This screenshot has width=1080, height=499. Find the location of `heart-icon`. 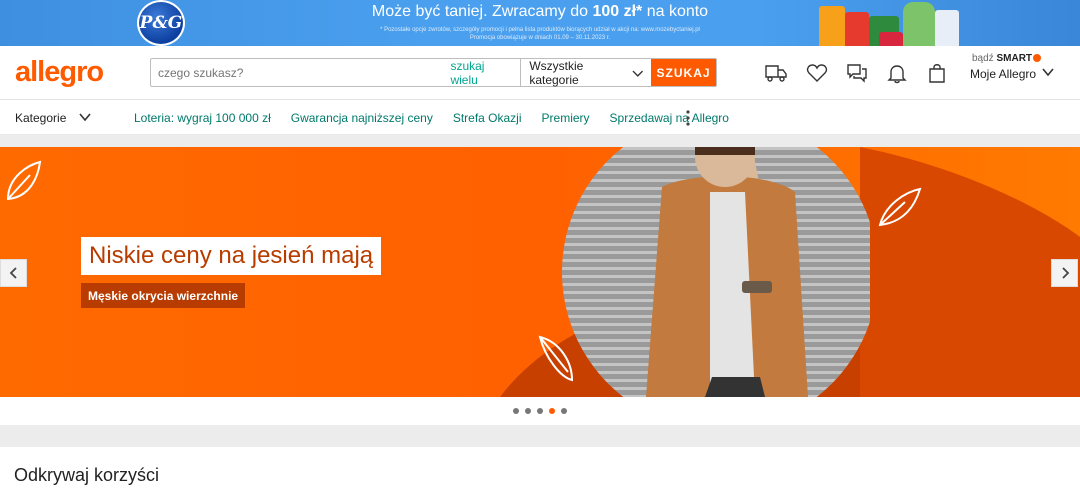

heart-icon is located at coordinates (817, 73).